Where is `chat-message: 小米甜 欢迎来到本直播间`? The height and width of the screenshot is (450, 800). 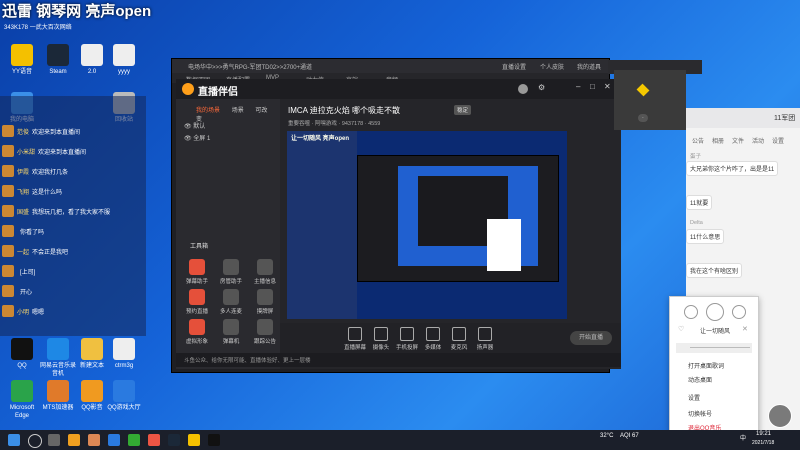 chat-message: 小米甜 欢迎来到本直播间 is located at coordinates (44, 151).